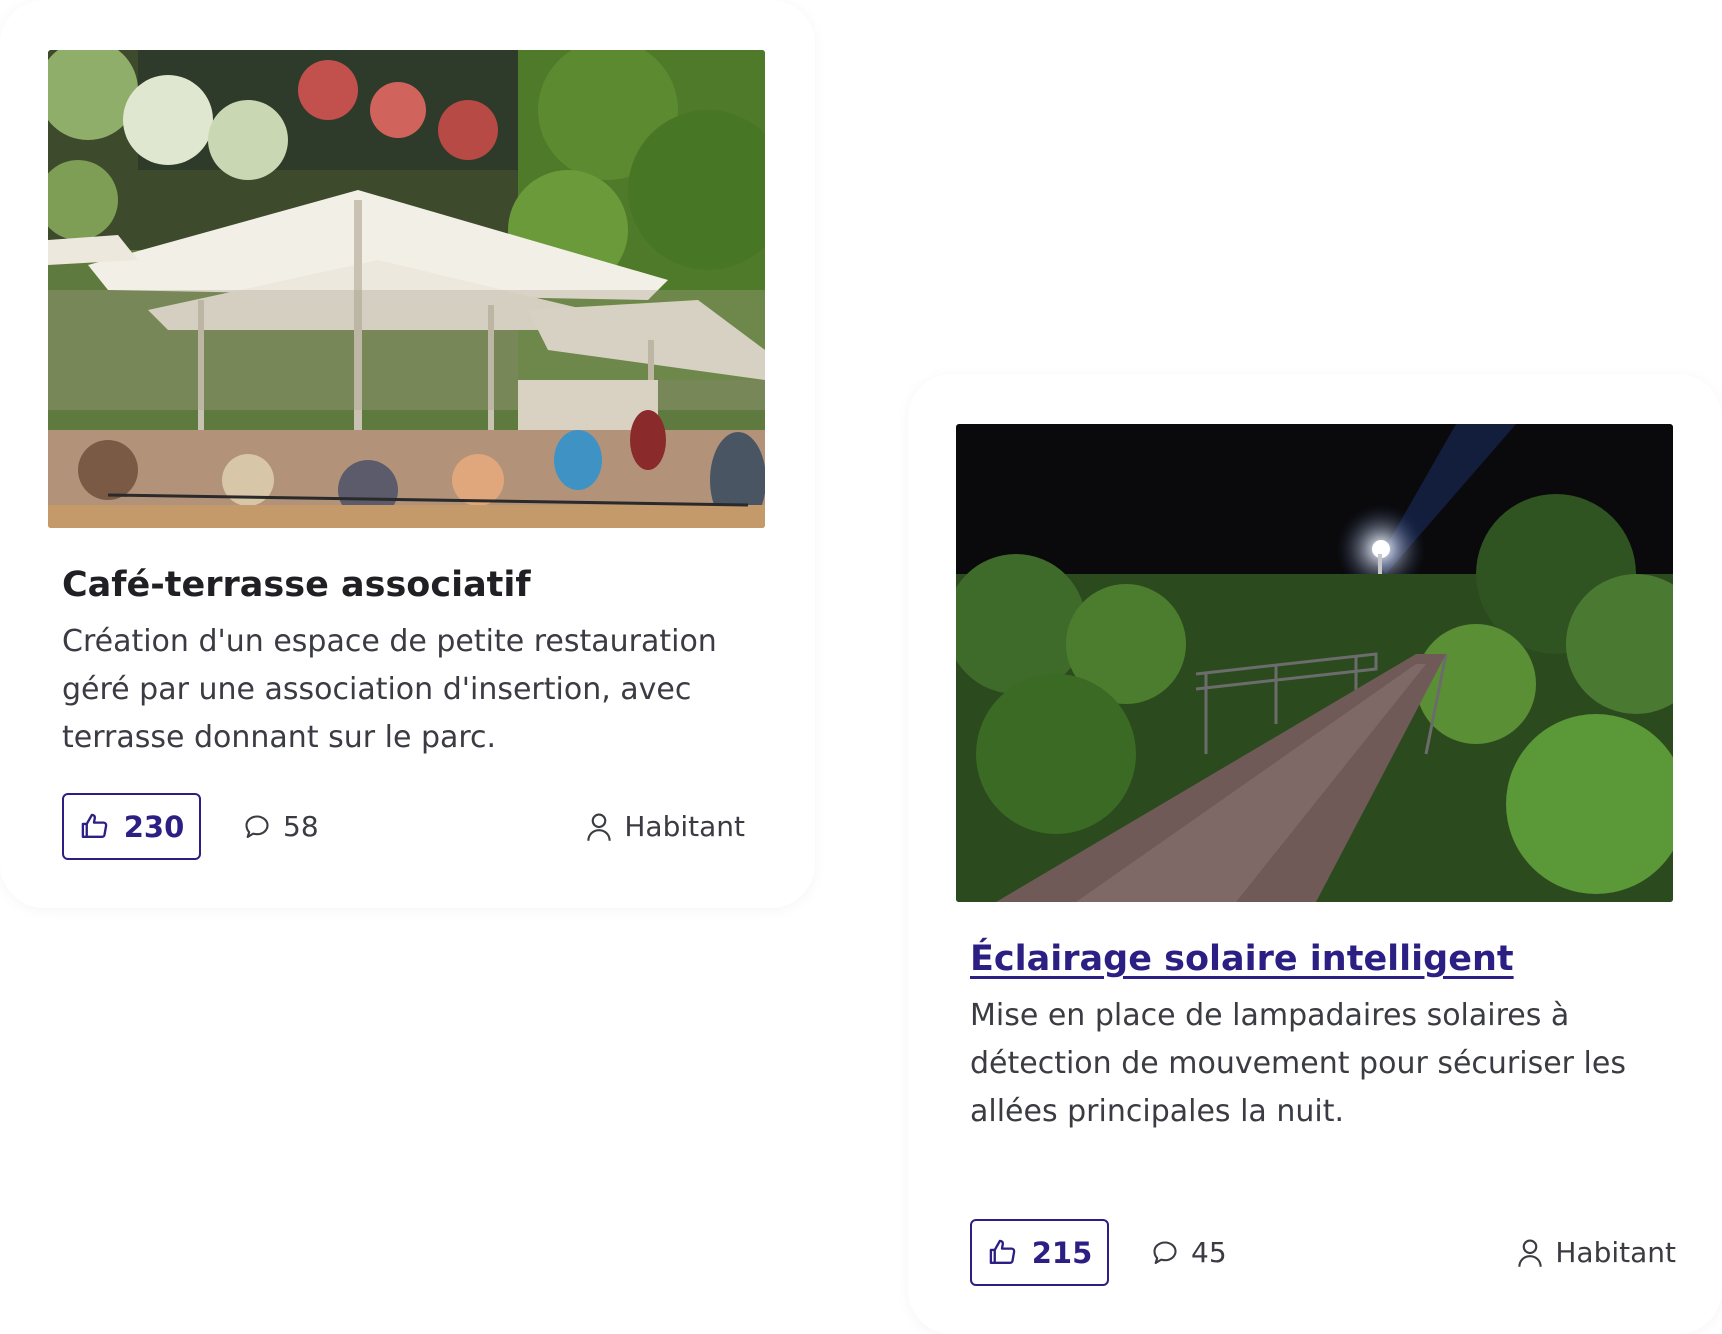 The image size is (1722, 1334). What do you see at coordinates (154, 826) in the screenshot?
I see `vote-count: 230` at bounding box center [154, 826].